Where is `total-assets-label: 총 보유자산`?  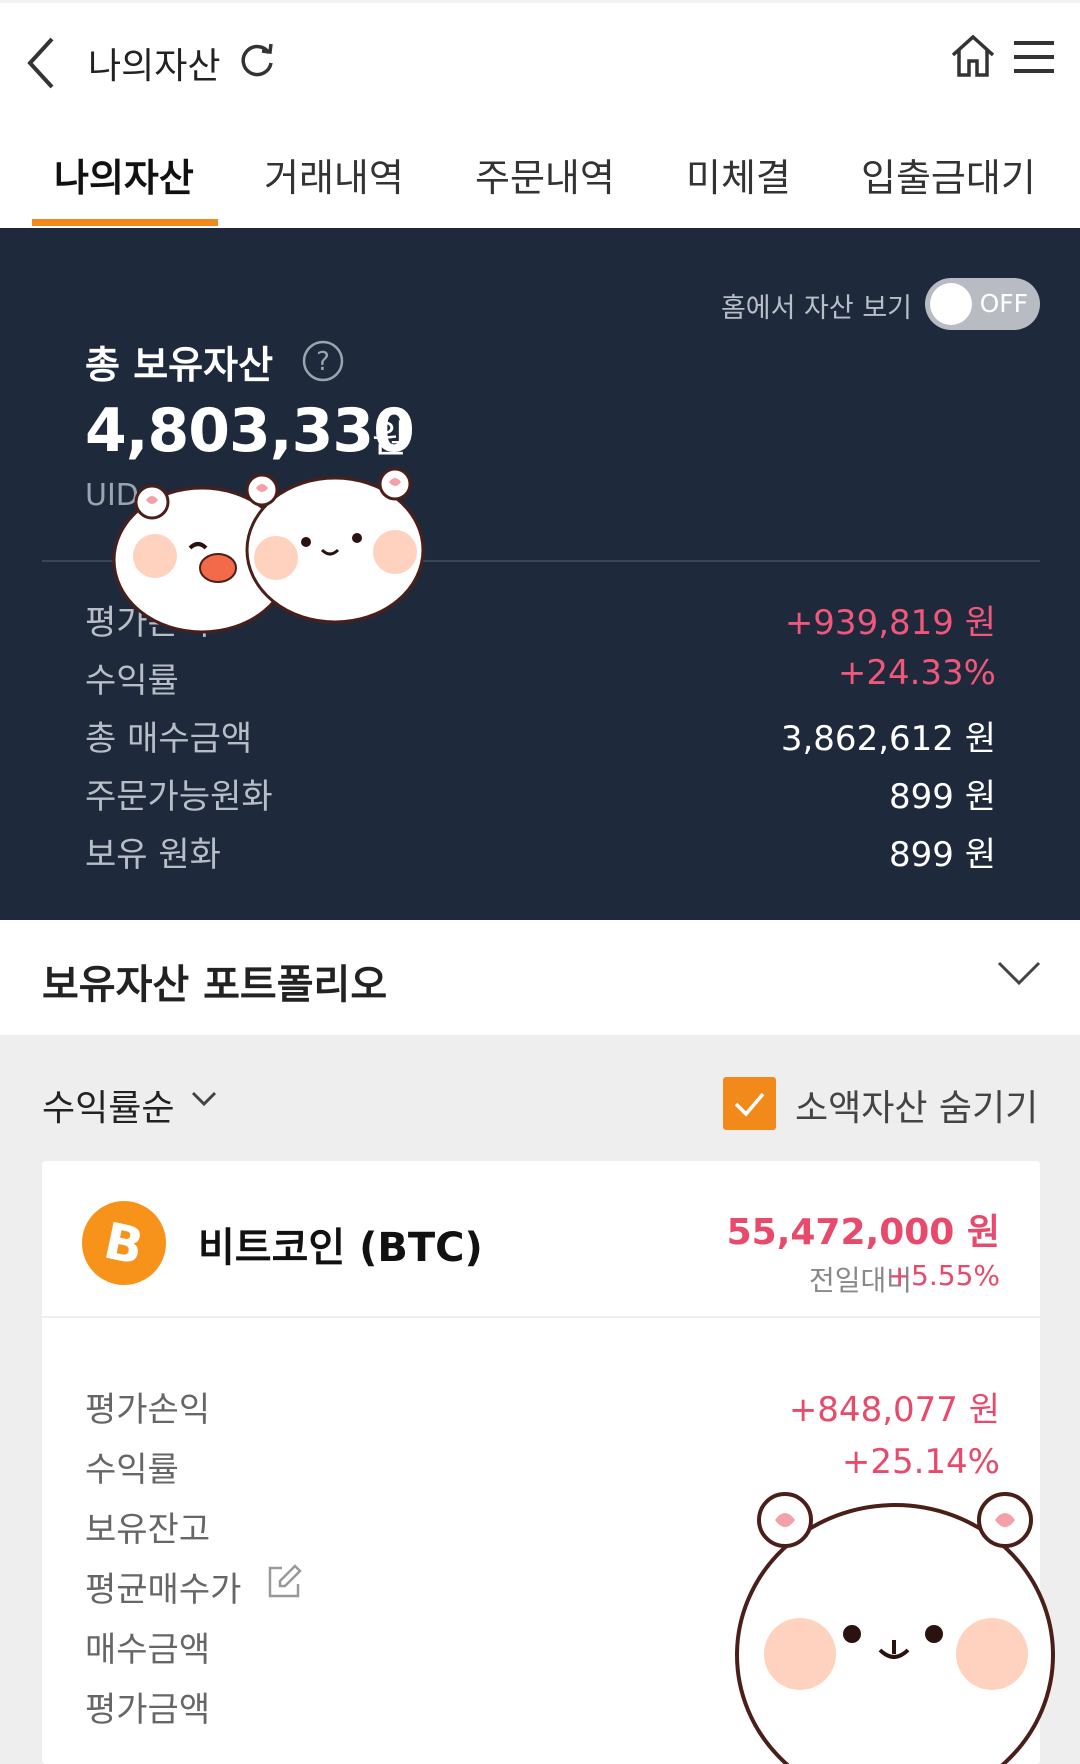
total-assets-label: 총 보유자산 is located at coordinates (179, 365).